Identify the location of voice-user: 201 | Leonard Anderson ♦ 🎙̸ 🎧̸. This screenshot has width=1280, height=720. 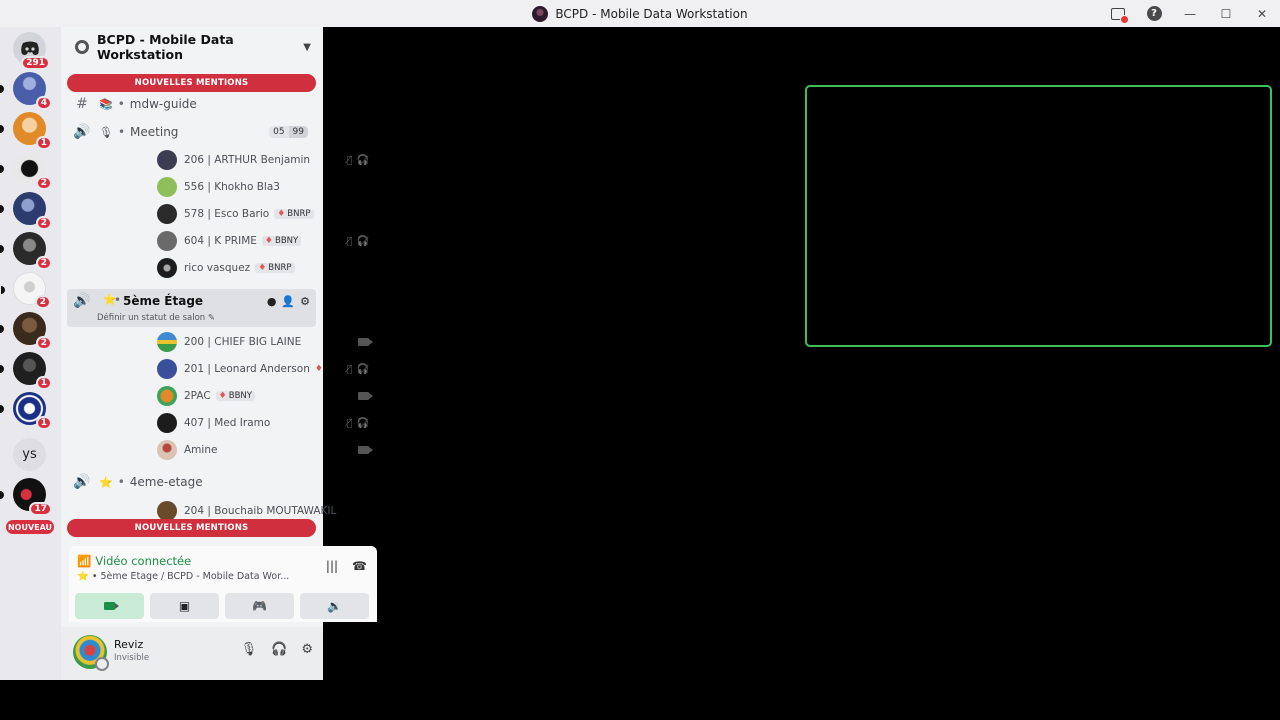
(266, 369).